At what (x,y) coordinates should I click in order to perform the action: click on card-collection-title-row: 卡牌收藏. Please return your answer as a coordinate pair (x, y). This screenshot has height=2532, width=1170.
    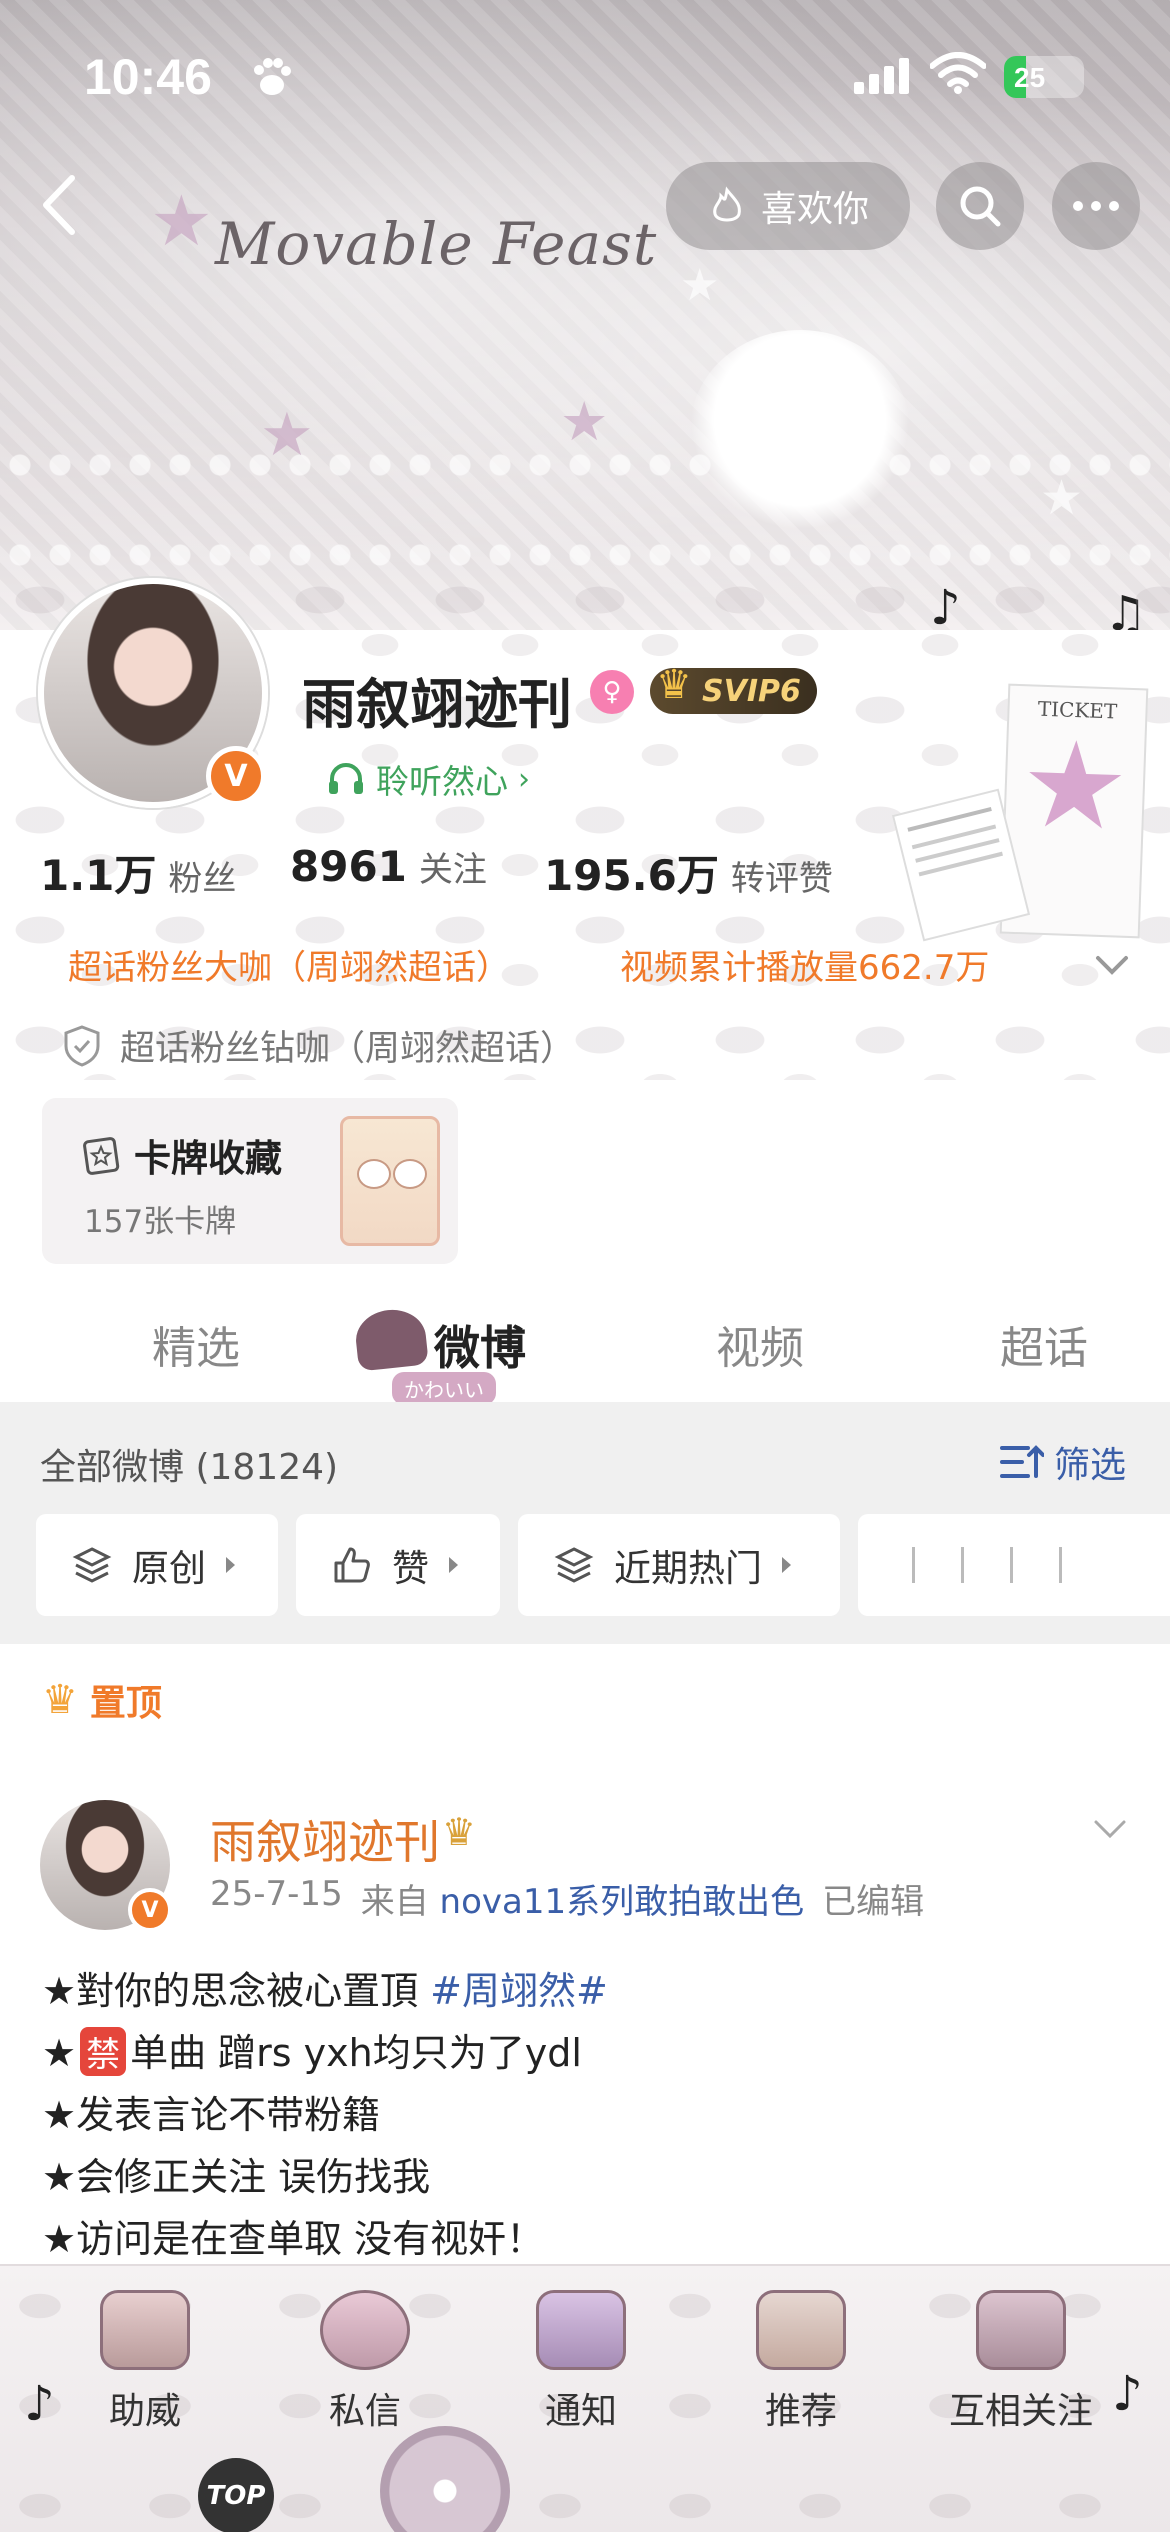
    Looking at the image, I should click on (181, 1155).